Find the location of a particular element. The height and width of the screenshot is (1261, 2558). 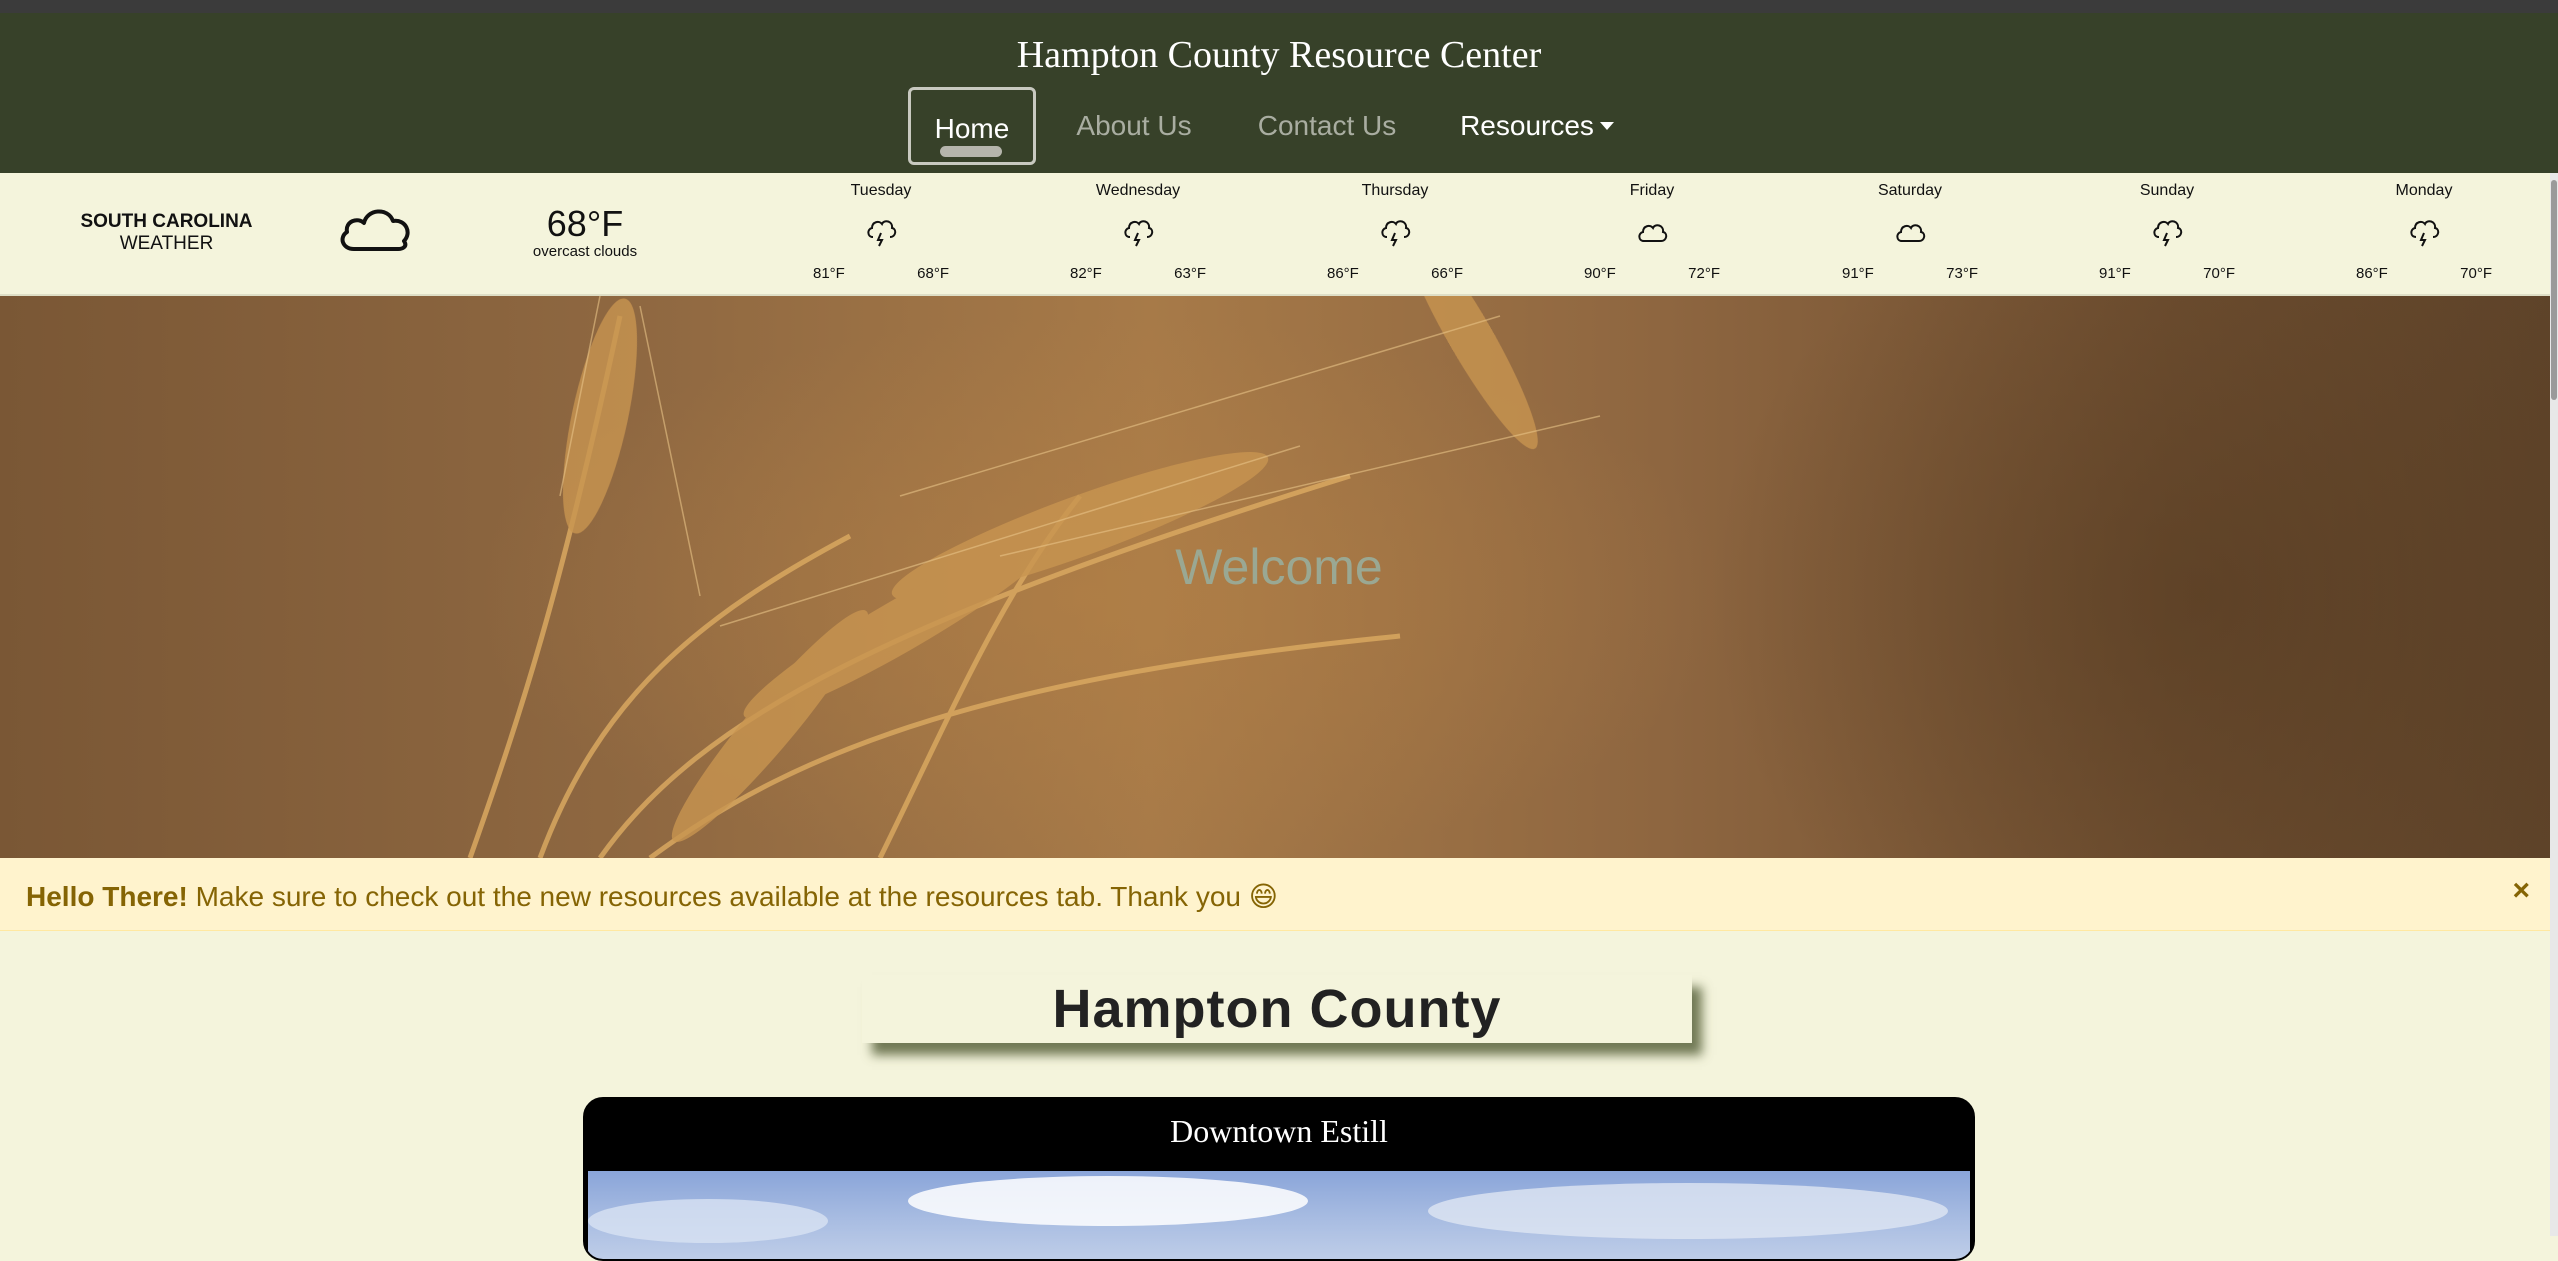

forecast-day-name: Thursday is located at coordinates (1395, 190).